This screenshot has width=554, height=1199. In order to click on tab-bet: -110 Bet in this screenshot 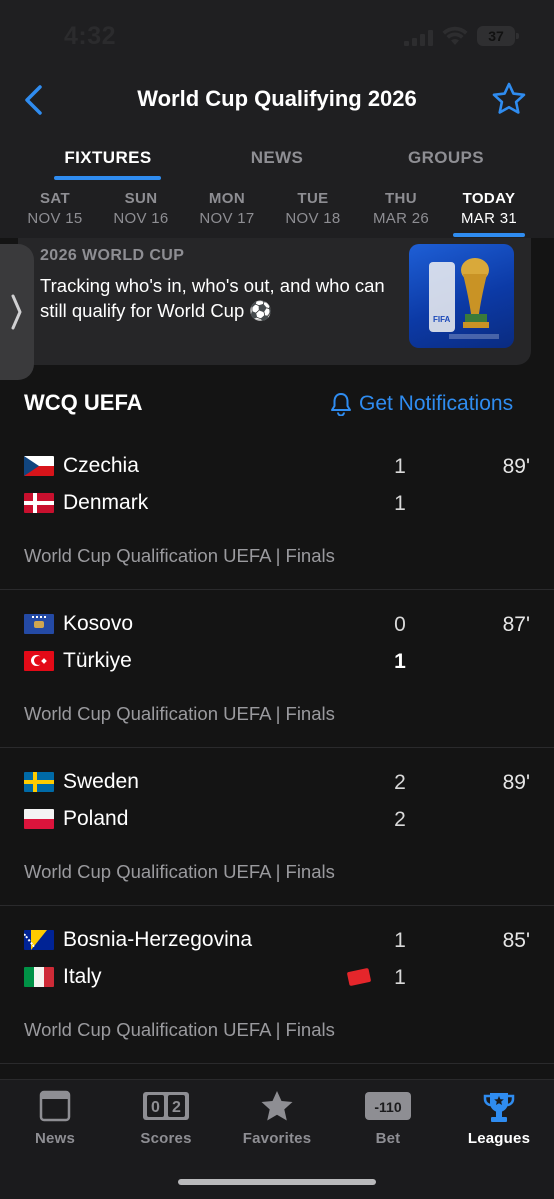, I will do `click(388, 1120)`.